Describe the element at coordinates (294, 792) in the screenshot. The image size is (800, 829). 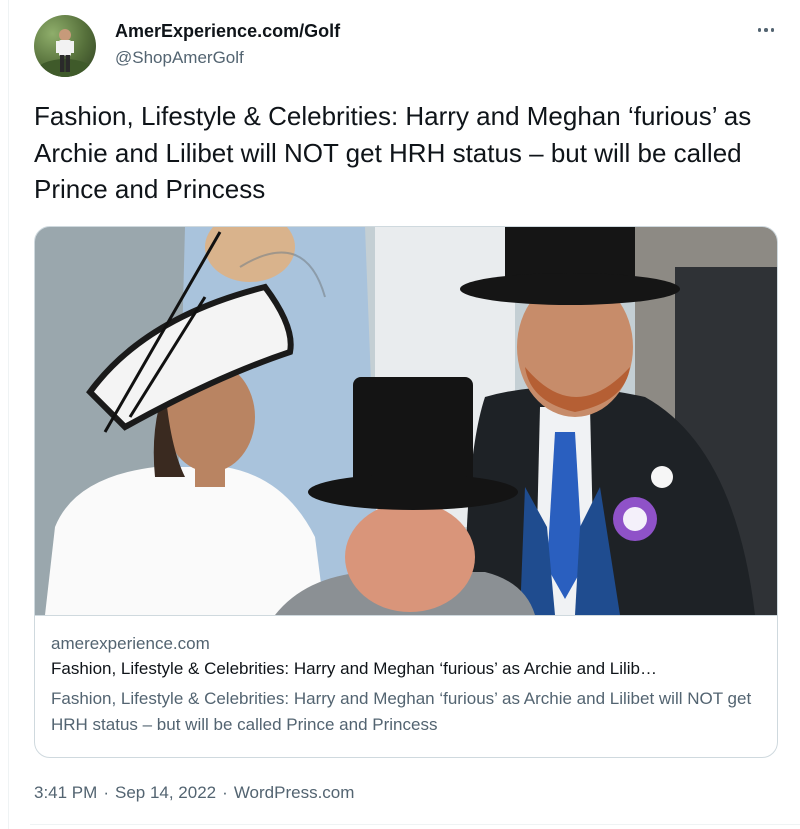
I see `tweet-source: WordPress.com` at that location.